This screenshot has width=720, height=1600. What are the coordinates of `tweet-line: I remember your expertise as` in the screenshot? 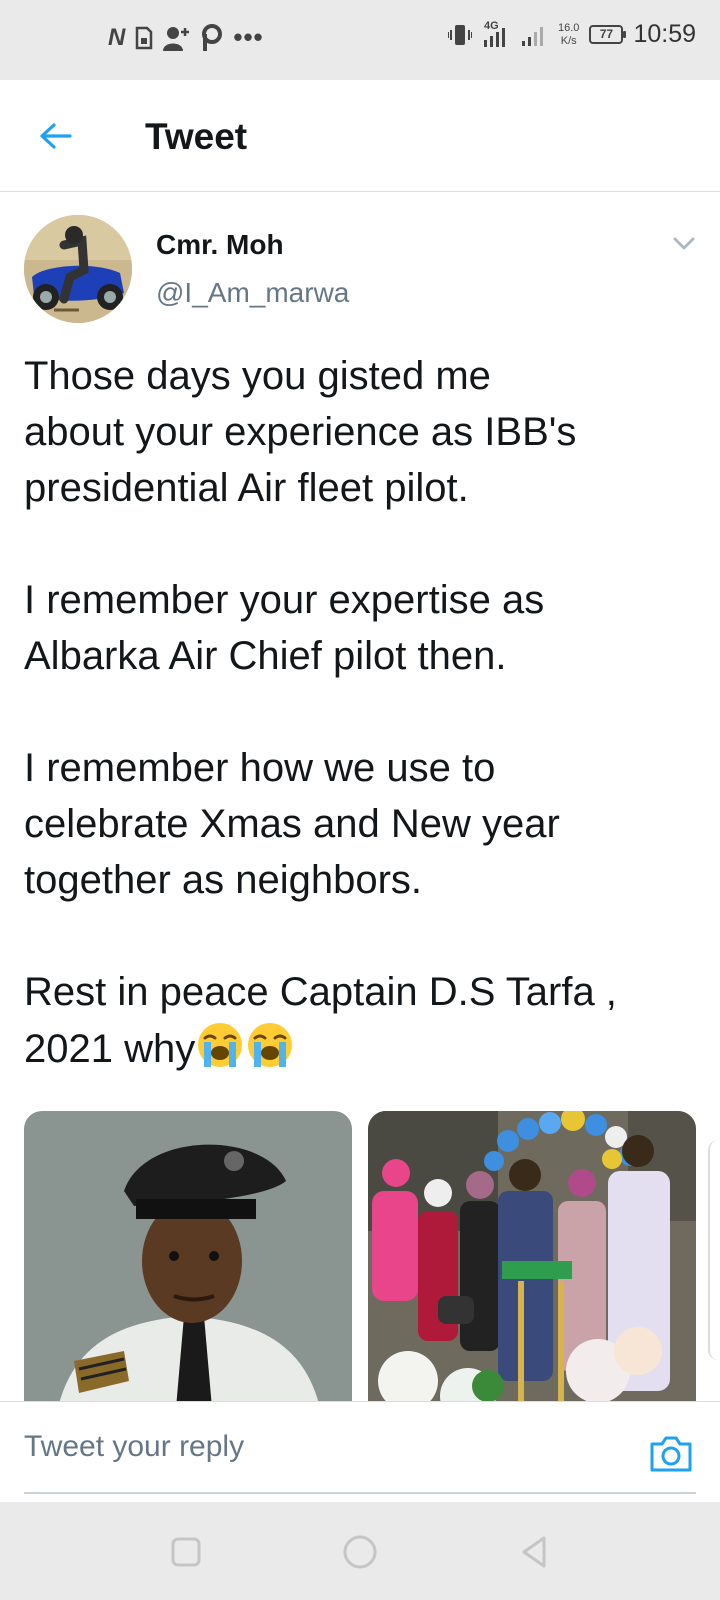 It's located at (284, 600).